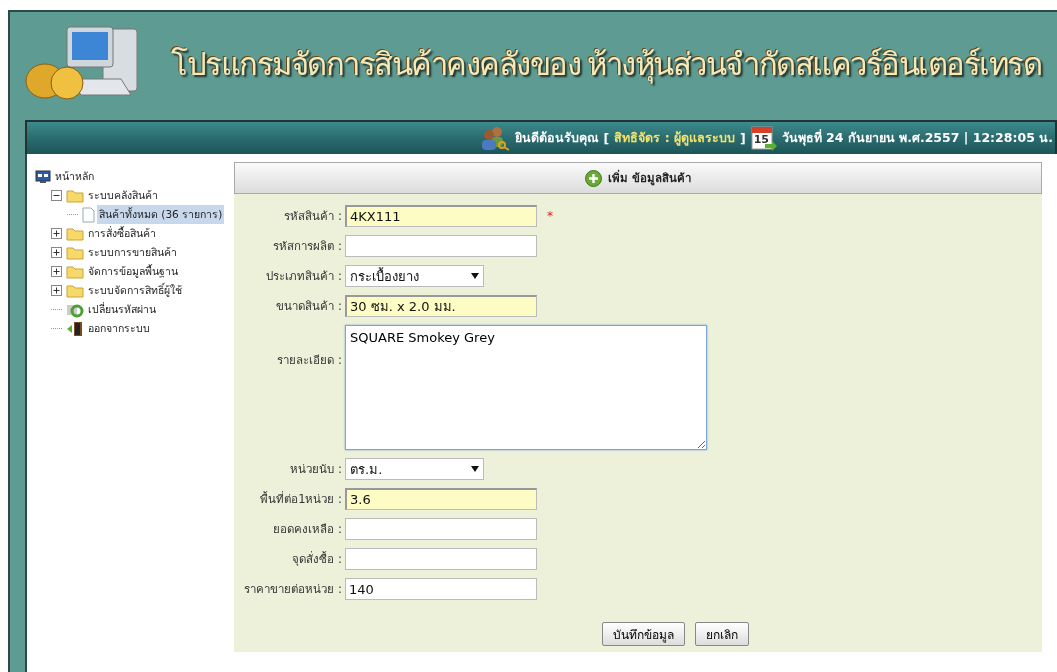  Describe the element at coordinates (307, 529) in the screenshot. I see `field-label: ยอดคงเหลือ :` at that location.